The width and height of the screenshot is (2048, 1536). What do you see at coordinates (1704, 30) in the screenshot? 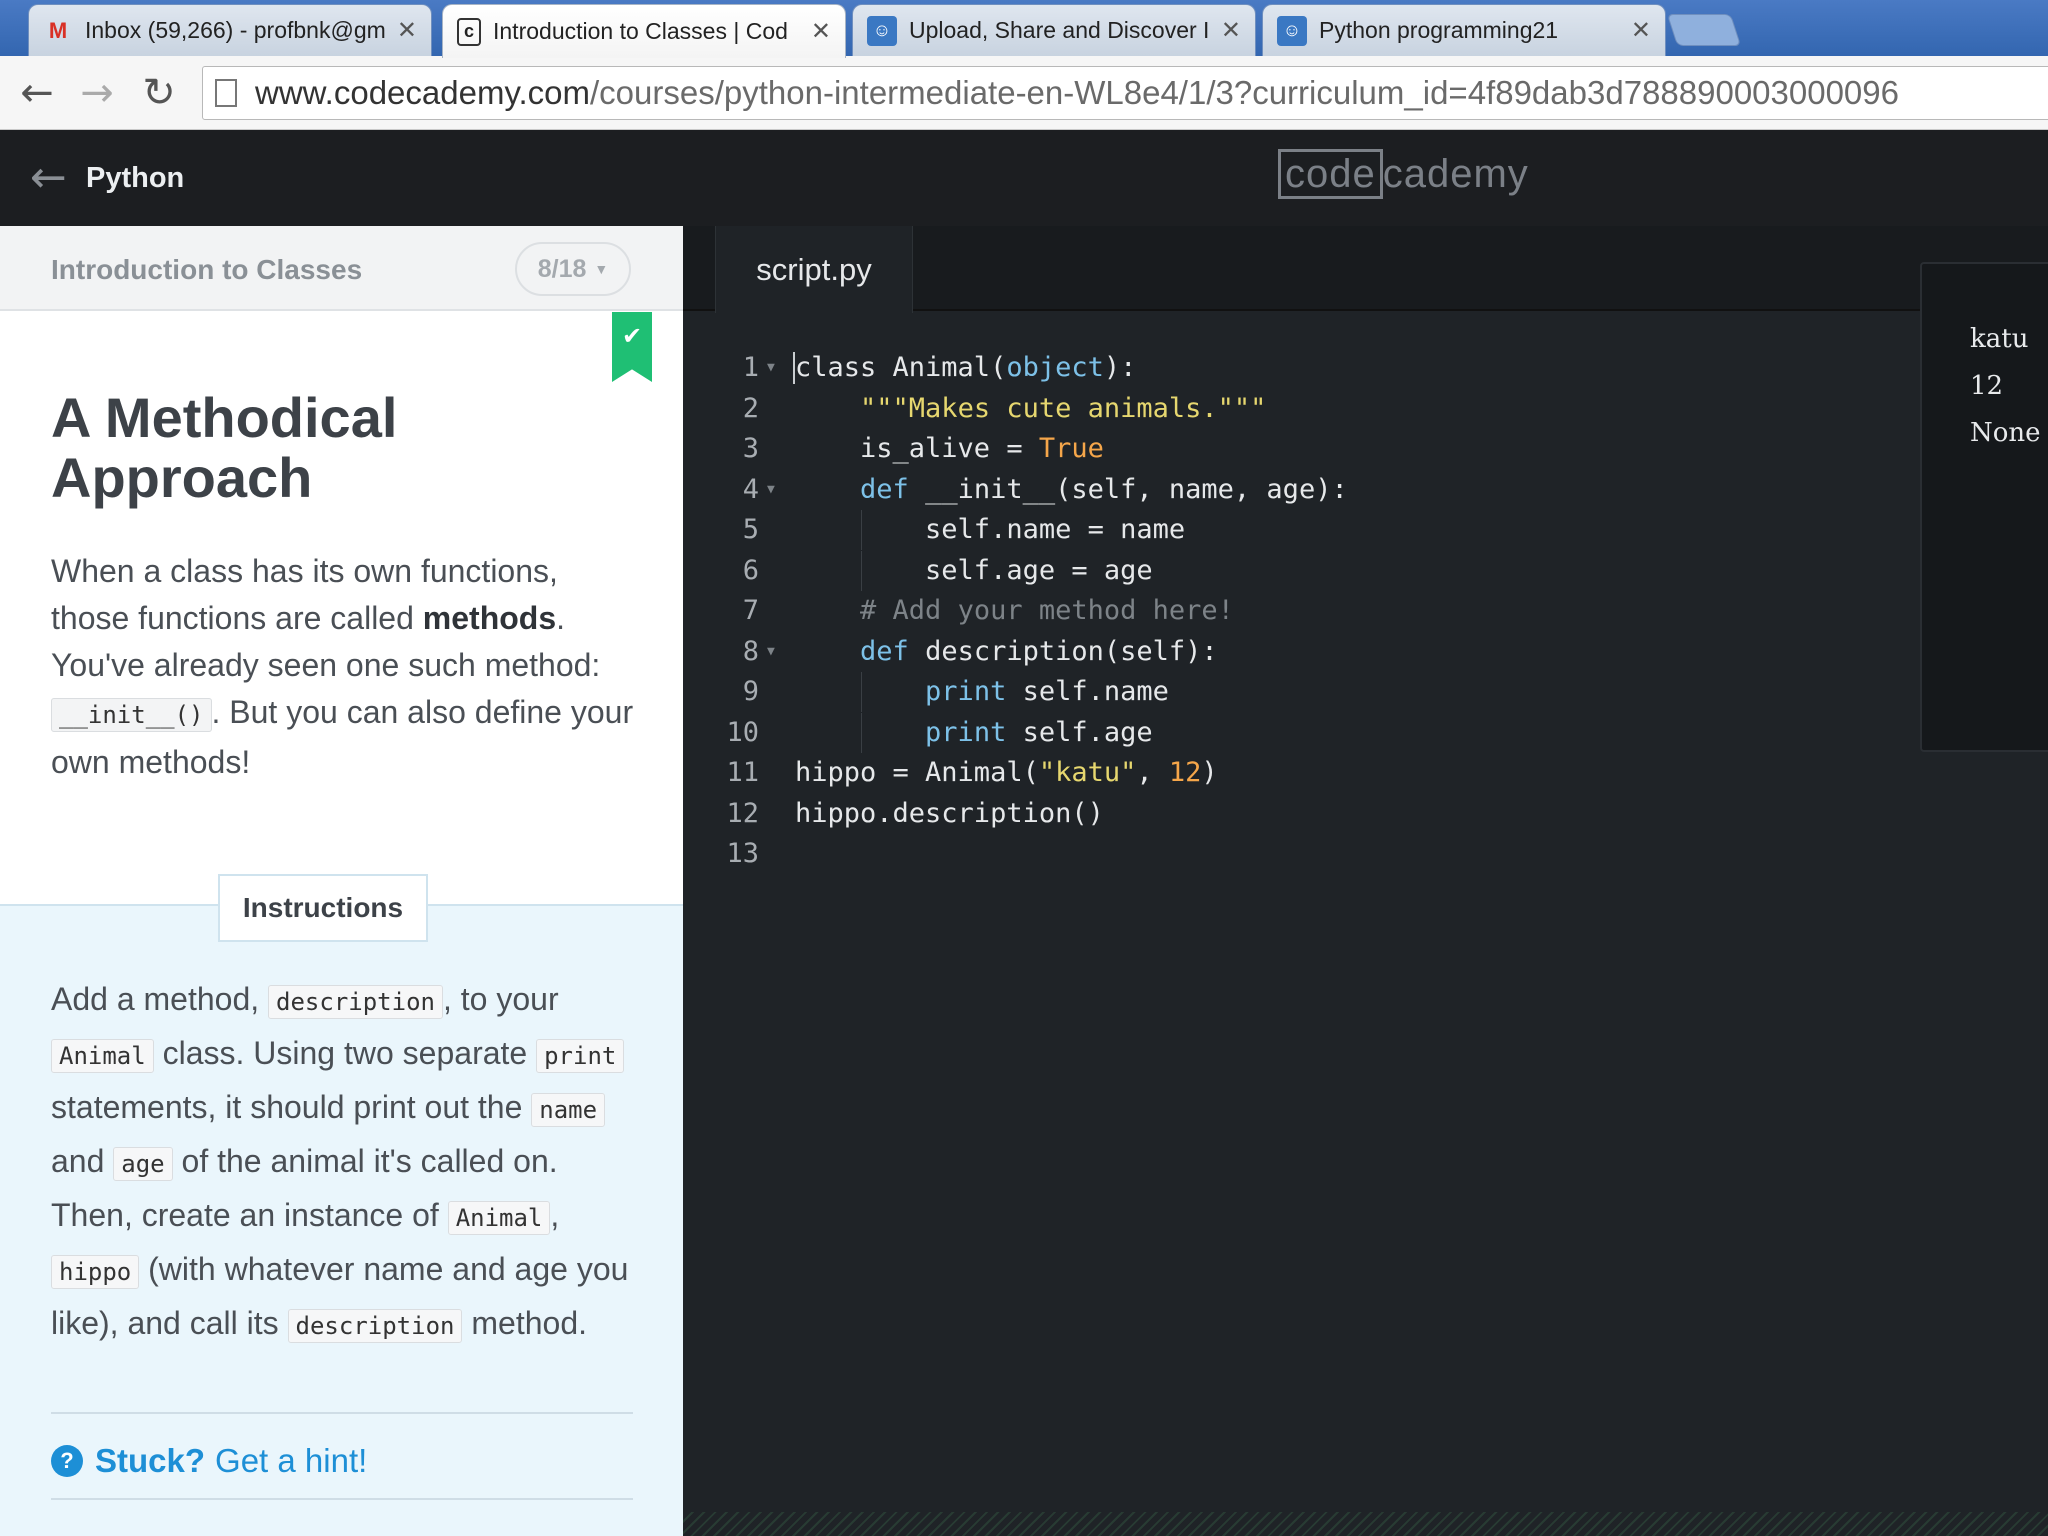
I see `new-tab-button` at bounding box center [1704, 30].